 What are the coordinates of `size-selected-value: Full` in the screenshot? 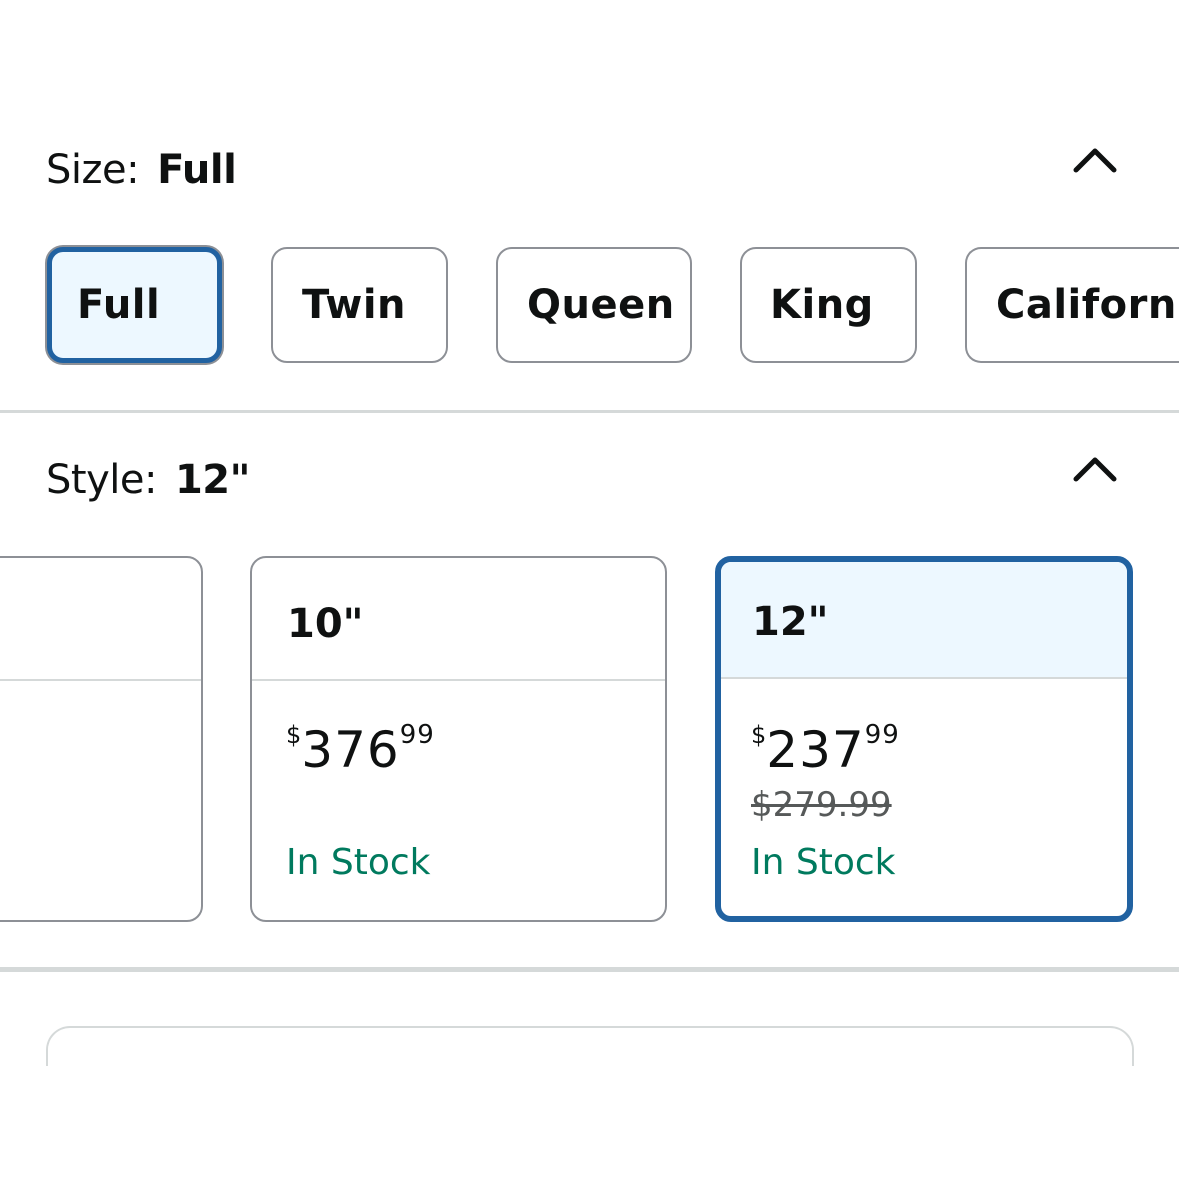 It's located at (197, 170).